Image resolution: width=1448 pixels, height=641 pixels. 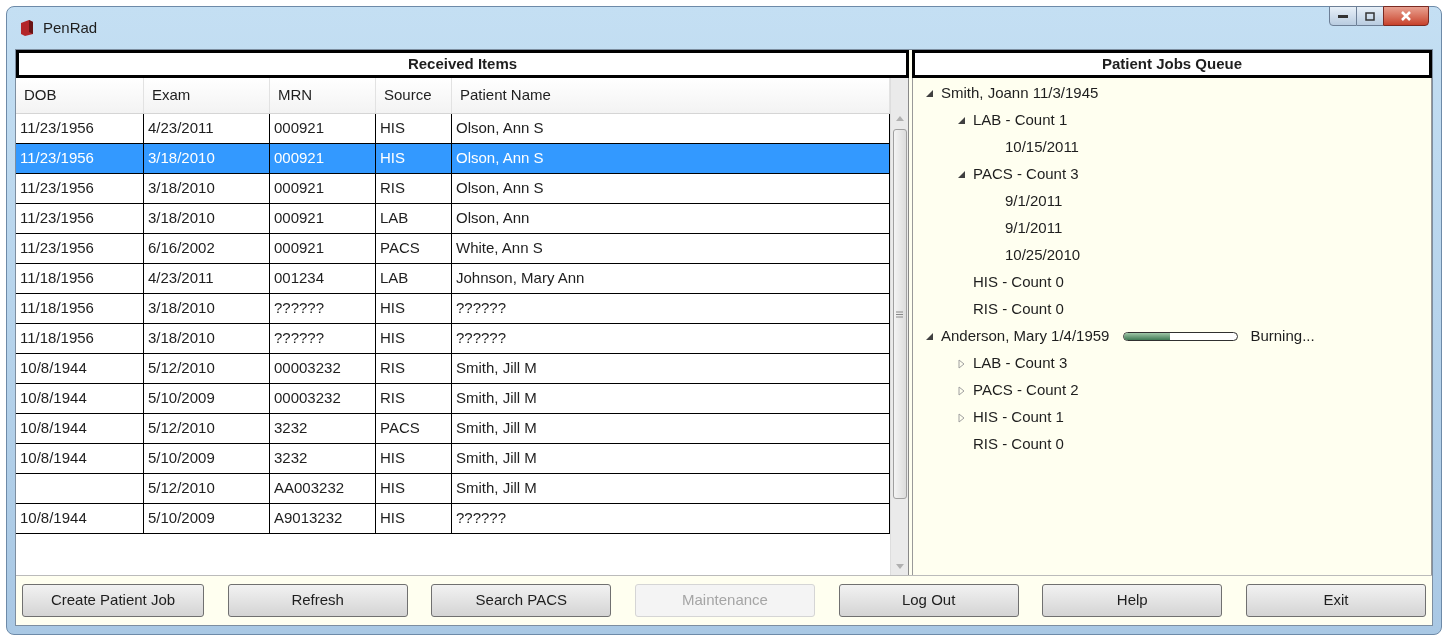 What do you see at coordinates (323, 95) in the screenshot?
I see `column-header: MRN` at bounding box center [323, 95].